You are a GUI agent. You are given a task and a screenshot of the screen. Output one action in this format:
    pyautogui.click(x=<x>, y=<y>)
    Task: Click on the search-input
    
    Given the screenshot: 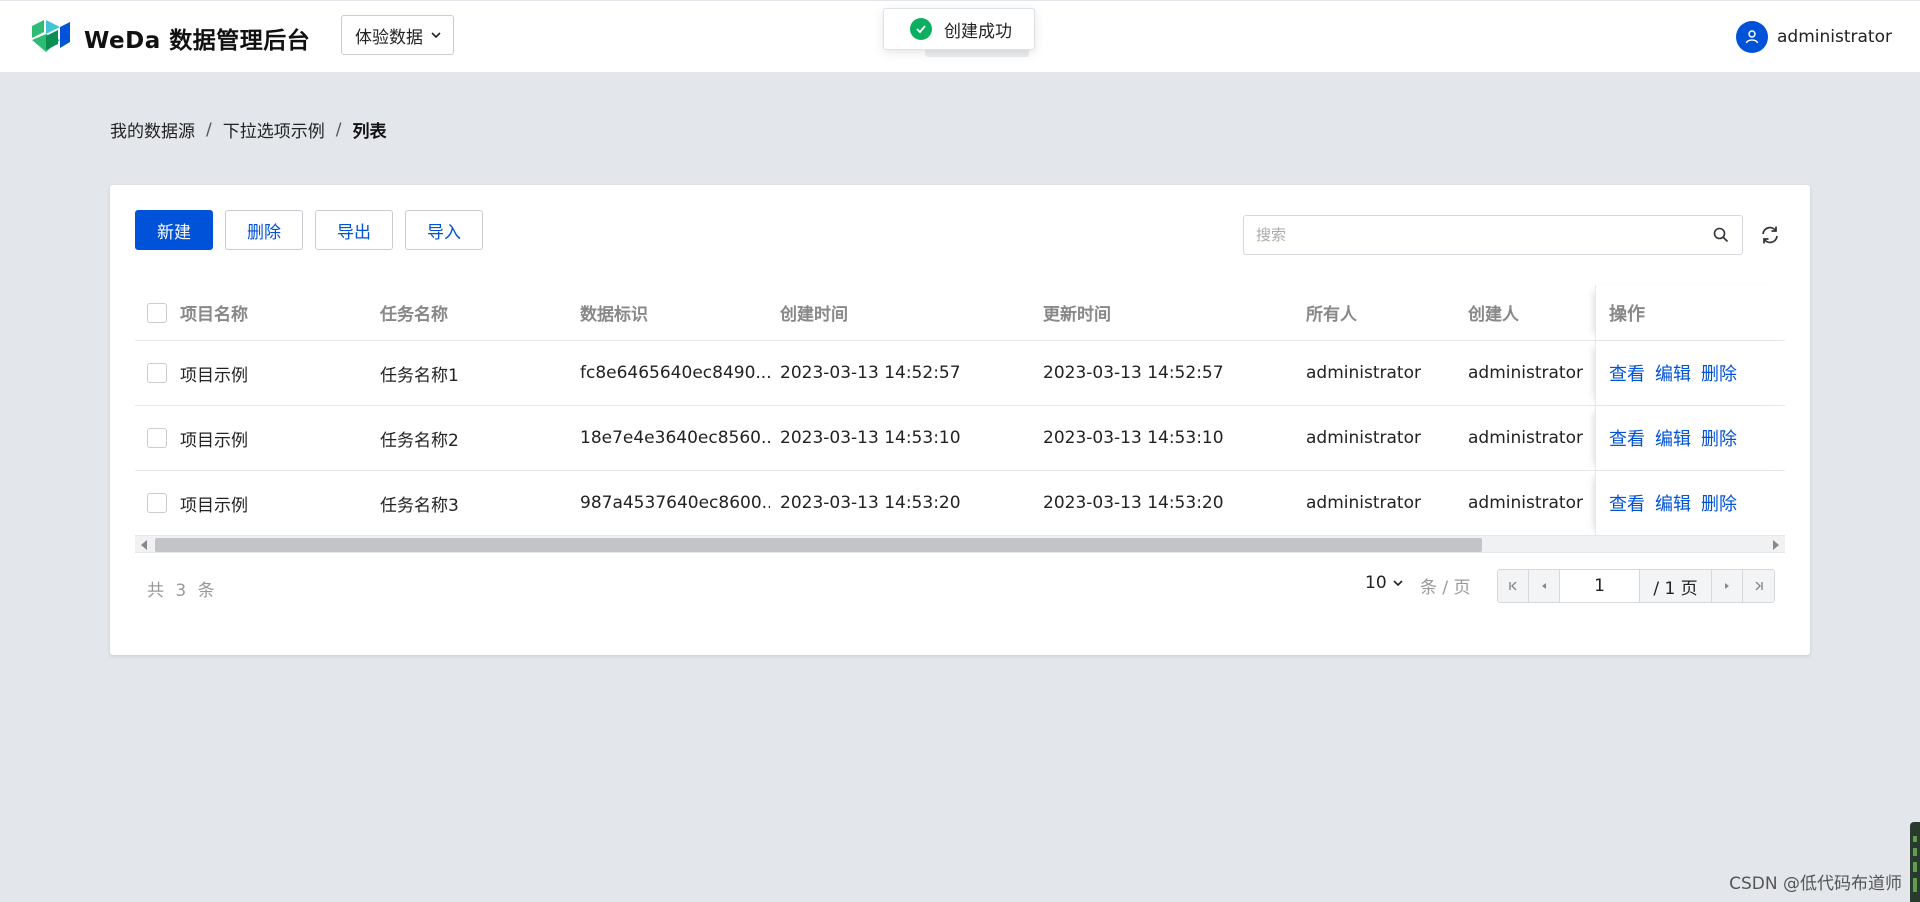 What is the action you would take?
    pyautogui.click(x=1484, y=235)
    